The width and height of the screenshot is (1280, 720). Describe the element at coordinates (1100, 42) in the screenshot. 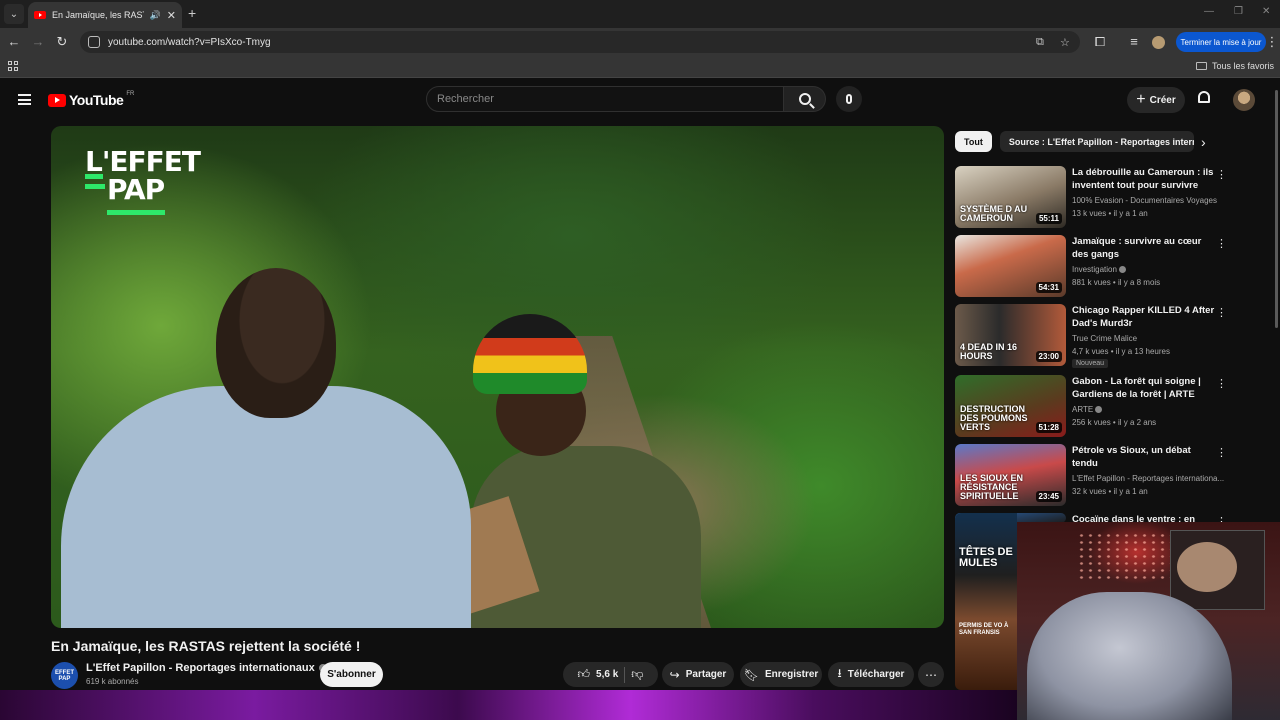

I see `extensions-icon: ⧠` at that location.